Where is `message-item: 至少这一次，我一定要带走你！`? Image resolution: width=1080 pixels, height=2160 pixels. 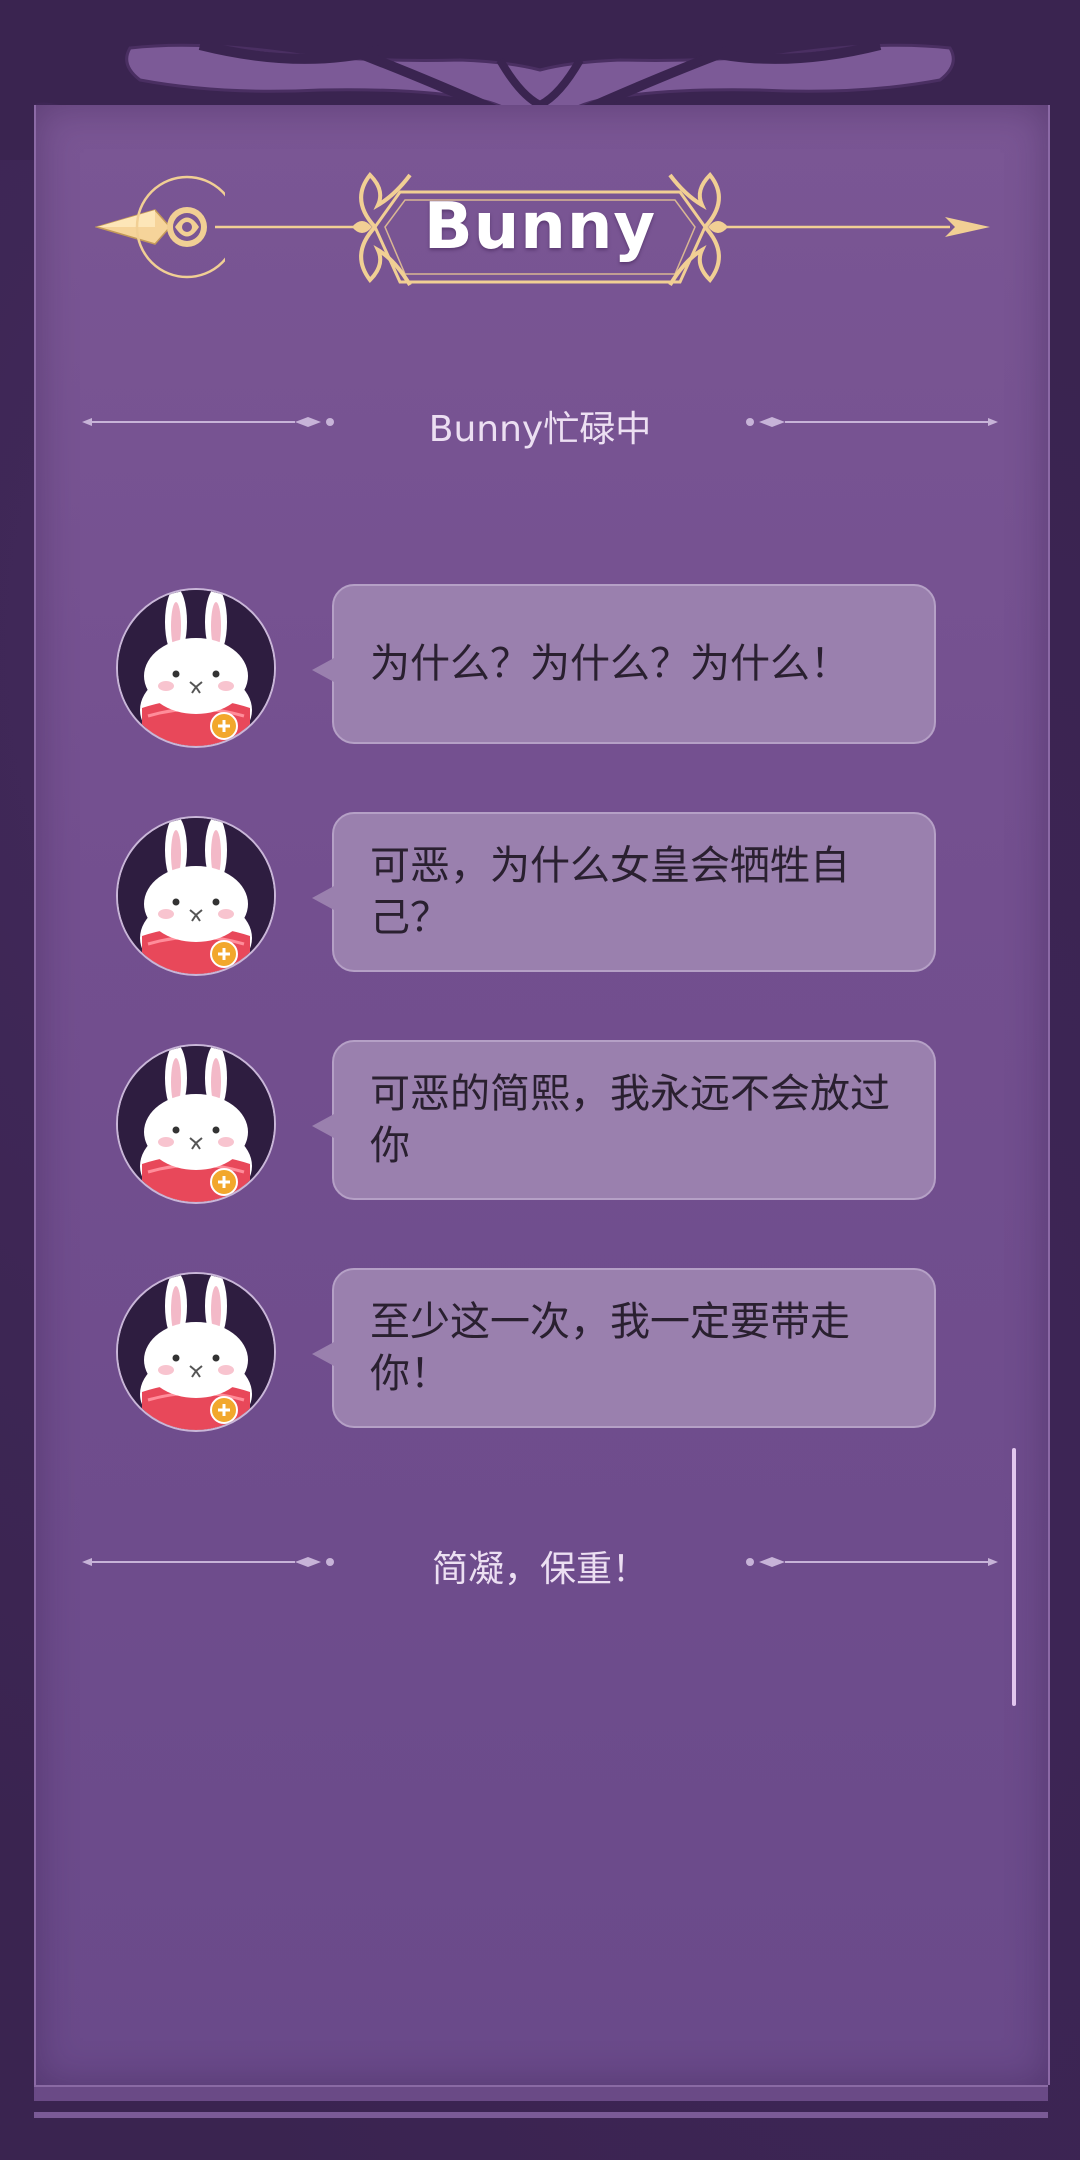
message-item: 至少这一次，我一定要带走你！ is located at coordinates (540, 1350).